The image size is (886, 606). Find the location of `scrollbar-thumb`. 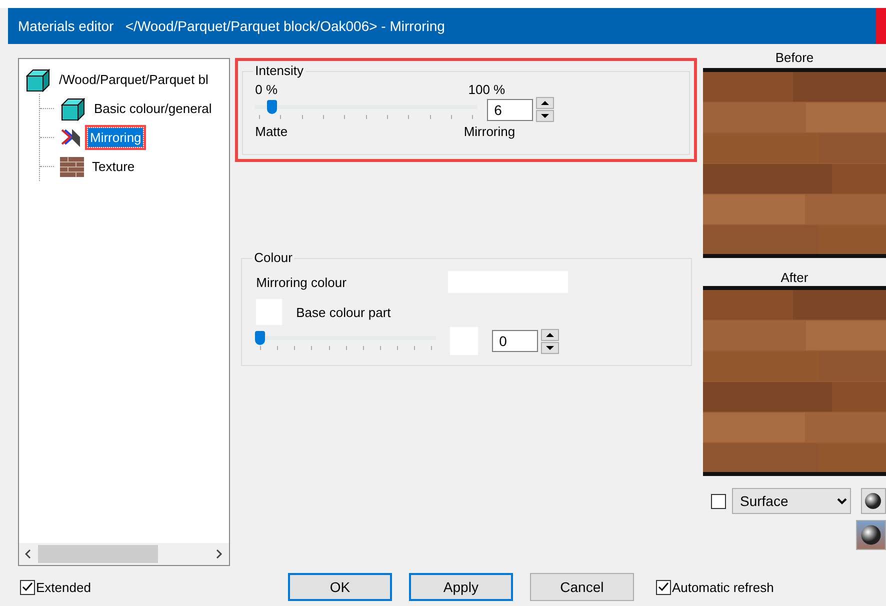

scrollbar-thumb is located at coordinates (98, 554).